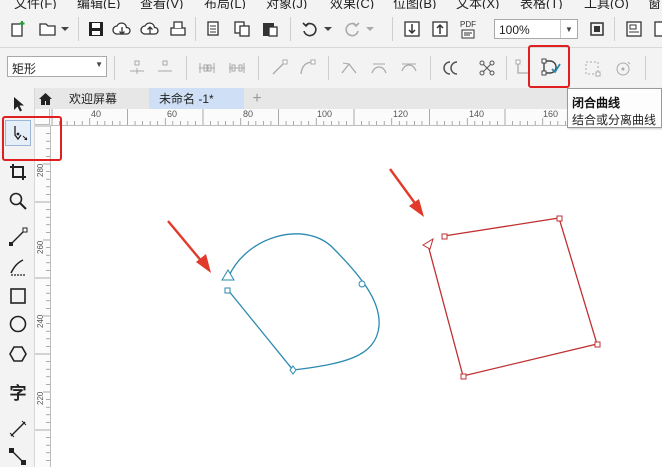 Image resolution: width=662 pixels, height=467 pixels. What do you see at coordinates (122, 29) in the screenshot?
I see `cloud-download-icon` at bounding box center [122, 29].